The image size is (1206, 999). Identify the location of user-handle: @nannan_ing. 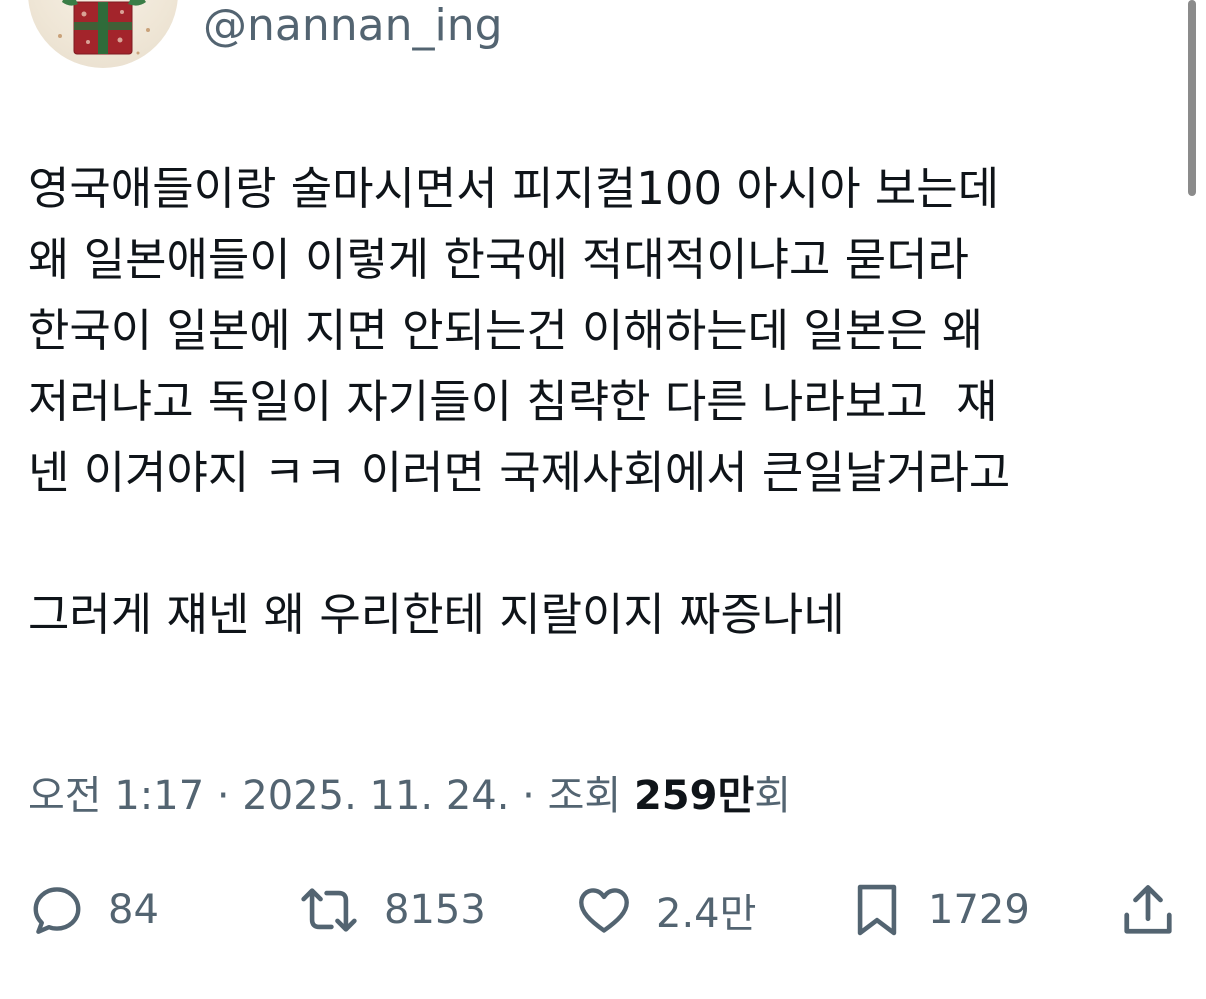
(353, 26).